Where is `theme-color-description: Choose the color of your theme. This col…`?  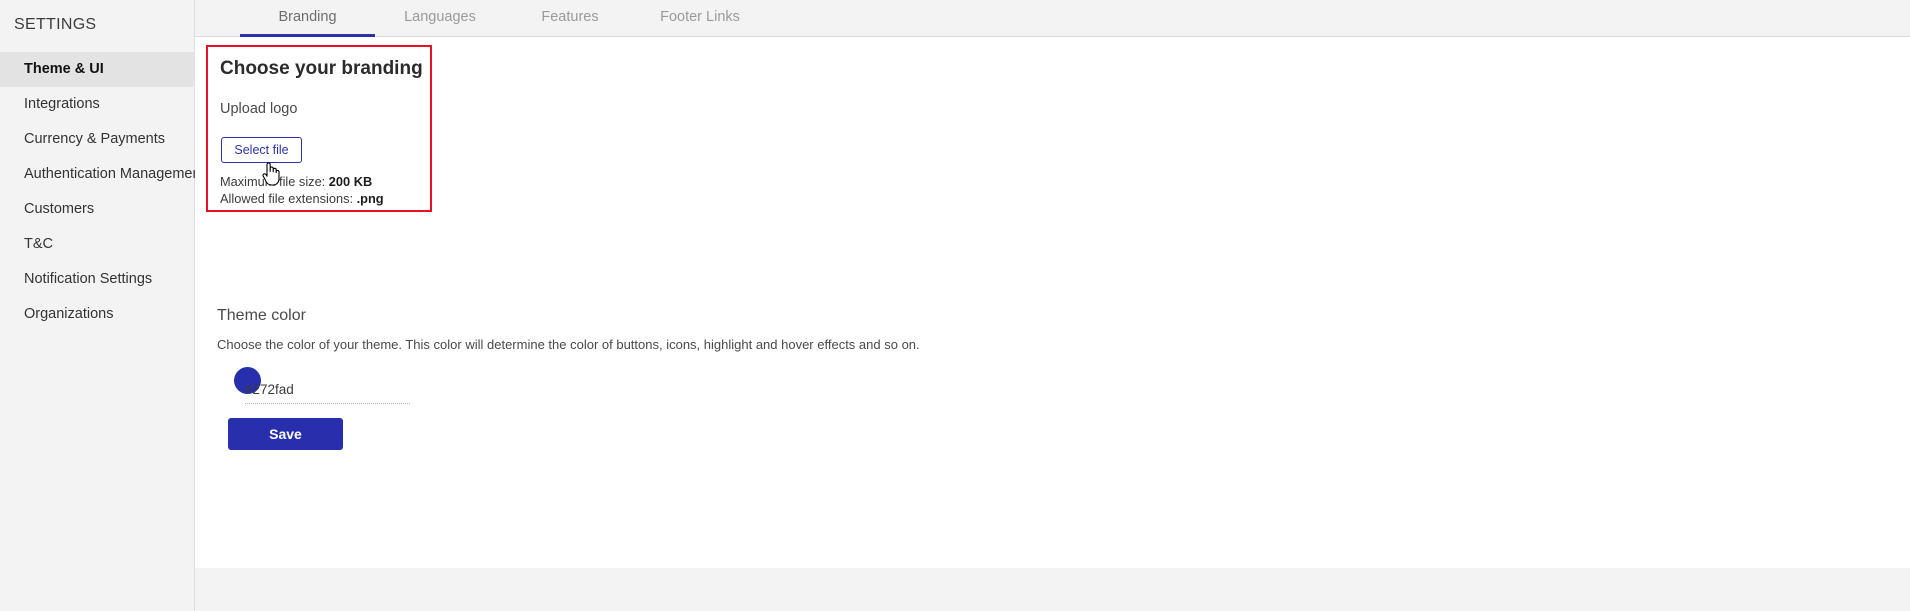 theme-color-description: Choose the color of your theme. This col… is located at coordinates (568, 344).